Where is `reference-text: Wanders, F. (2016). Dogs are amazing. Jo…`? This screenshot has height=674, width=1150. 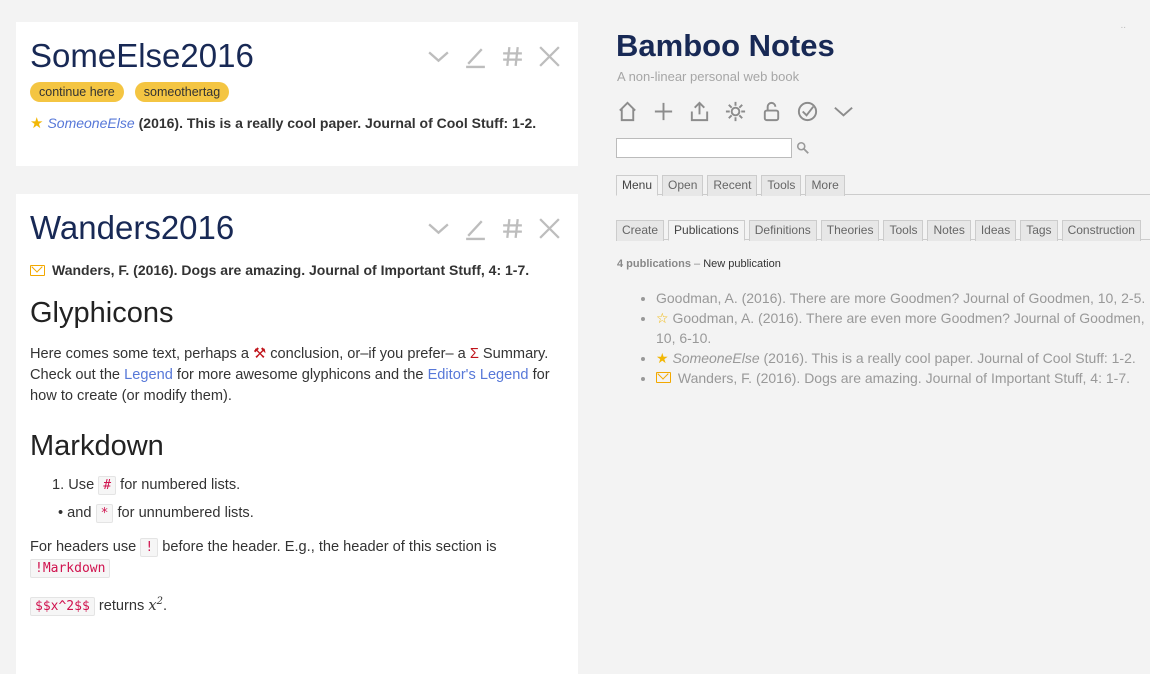 reference-text: Wanders, F. (2016). Dogs are amazing. Jo… is located at coordinates (291, 270).